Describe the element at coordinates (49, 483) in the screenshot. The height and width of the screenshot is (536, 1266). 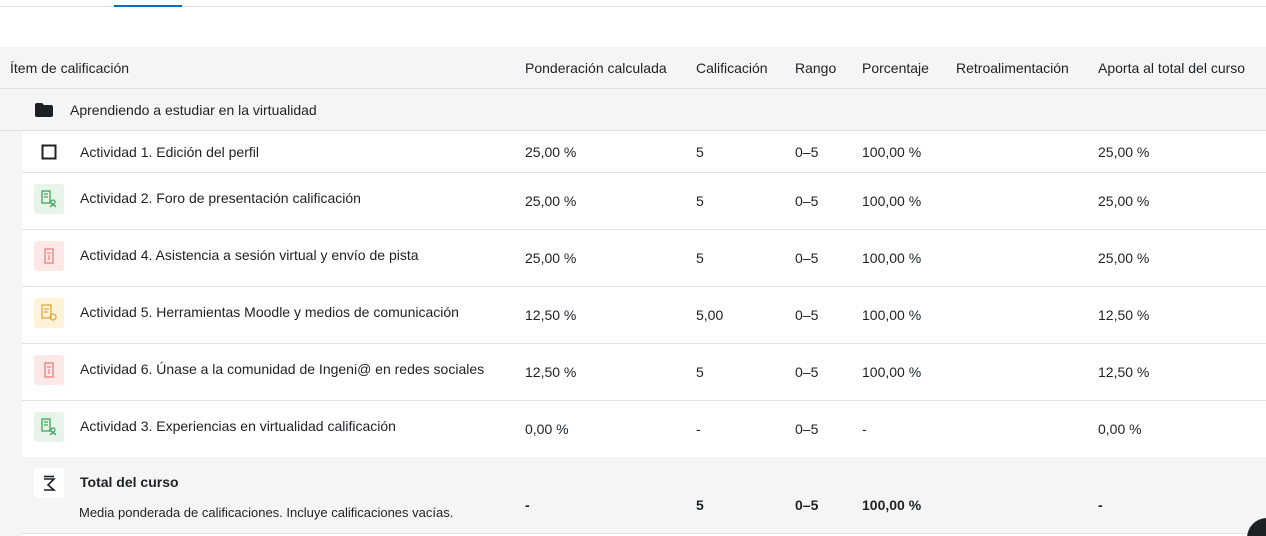
I see `sigma-icon` at that location.